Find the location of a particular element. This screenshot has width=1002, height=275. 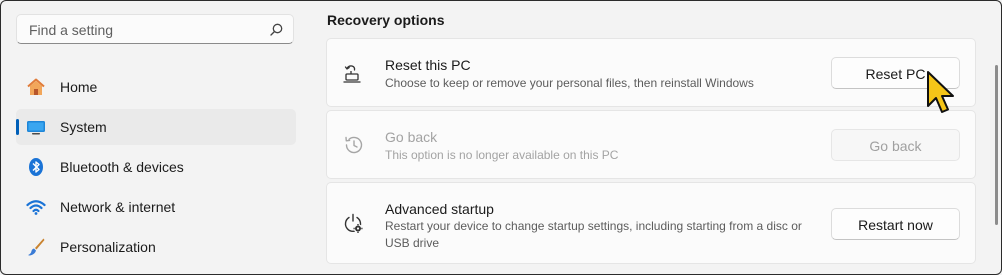

sidebar-item-label: Bluetooth & devices is located at coordinates (122, 167).